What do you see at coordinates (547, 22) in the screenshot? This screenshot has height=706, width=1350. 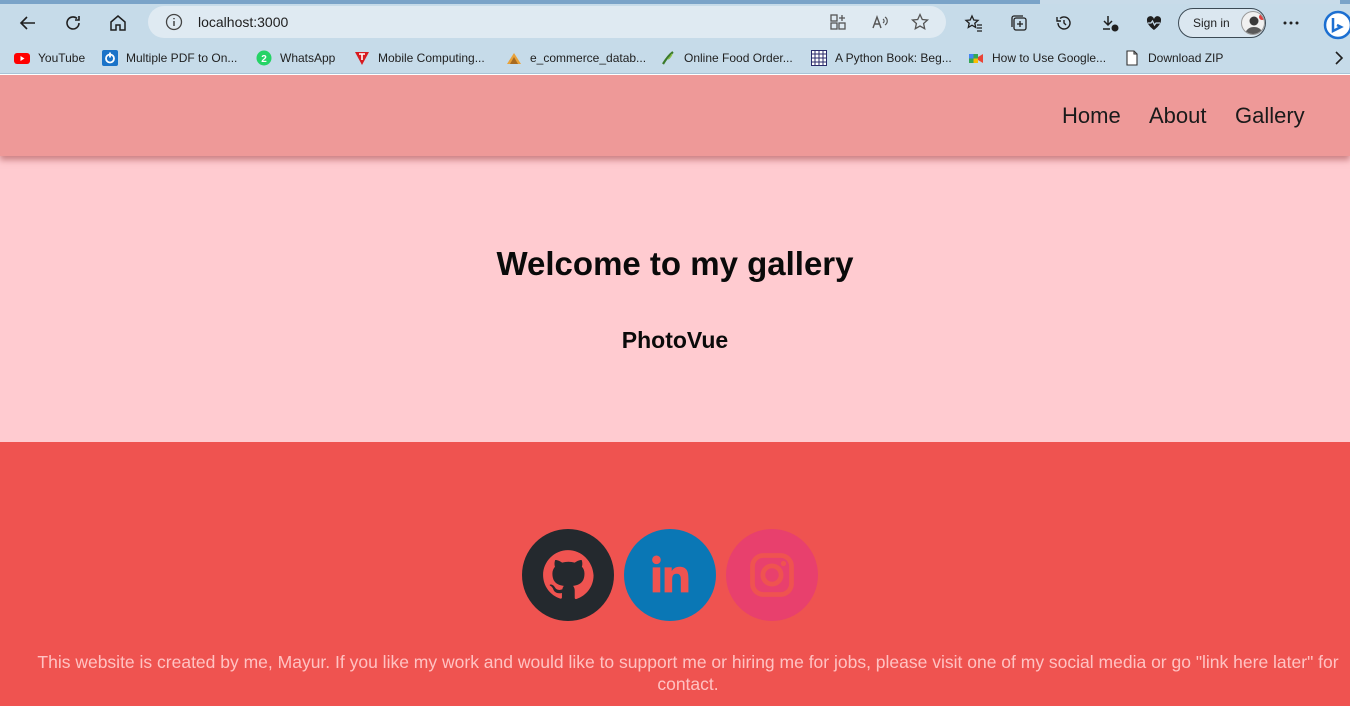 I see `address-bar: localhost:3000` at bounding box center [547, 22].